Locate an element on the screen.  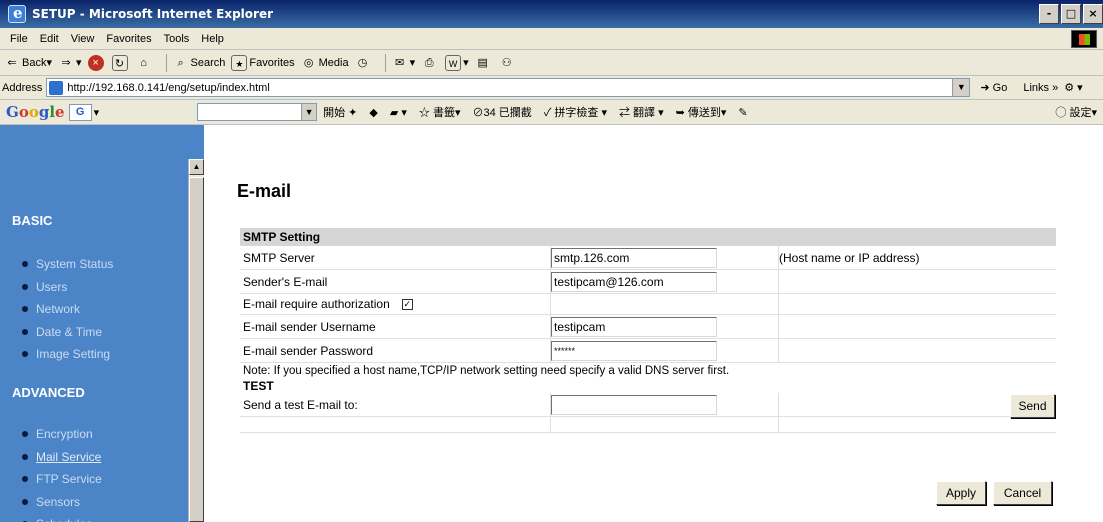
google-search-button: 開始 ✦ is located at coordinates (340, 112).